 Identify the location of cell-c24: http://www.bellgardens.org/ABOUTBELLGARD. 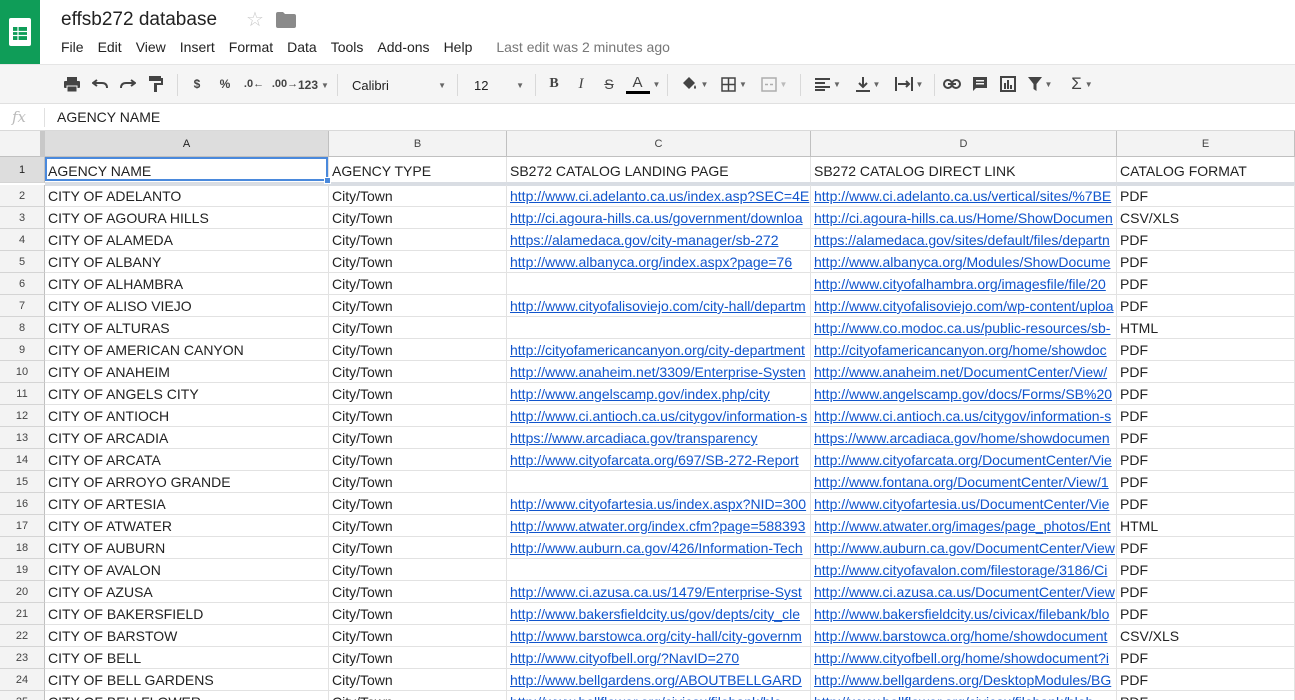
(659, 680).